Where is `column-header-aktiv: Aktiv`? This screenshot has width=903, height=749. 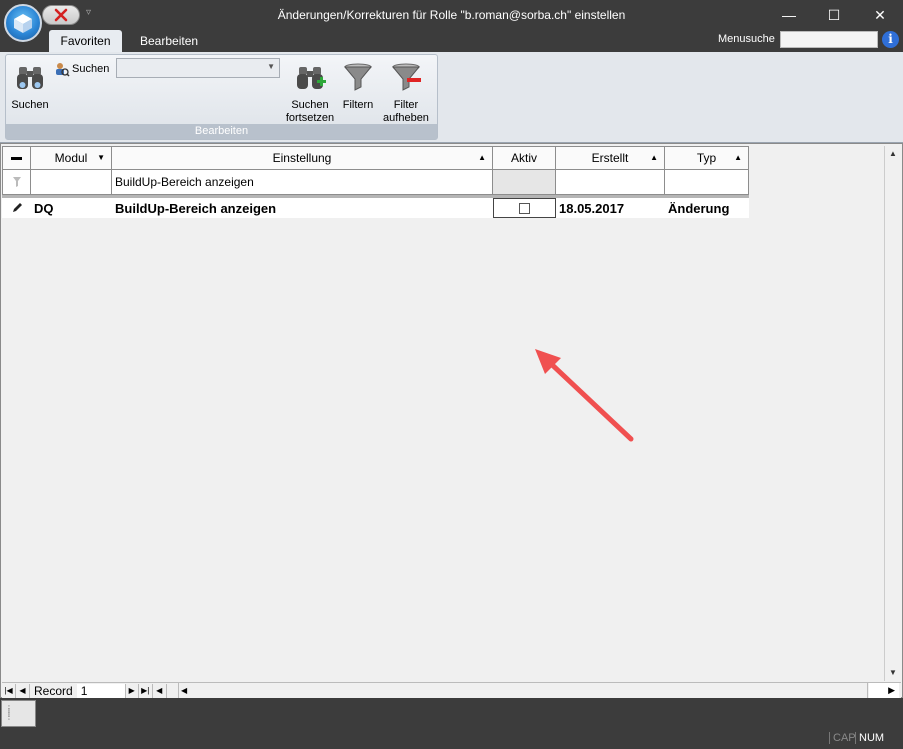
column-header-aktiv: Aktiv is located at coordinates (524, 158).